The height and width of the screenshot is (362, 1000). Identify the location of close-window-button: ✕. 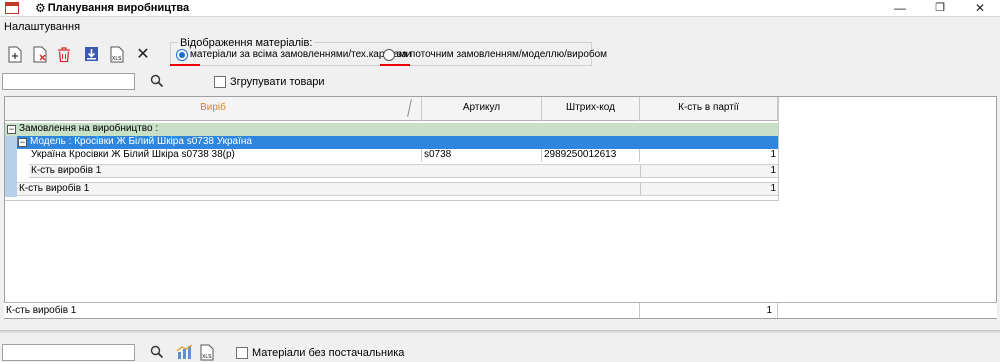
(980, 8).